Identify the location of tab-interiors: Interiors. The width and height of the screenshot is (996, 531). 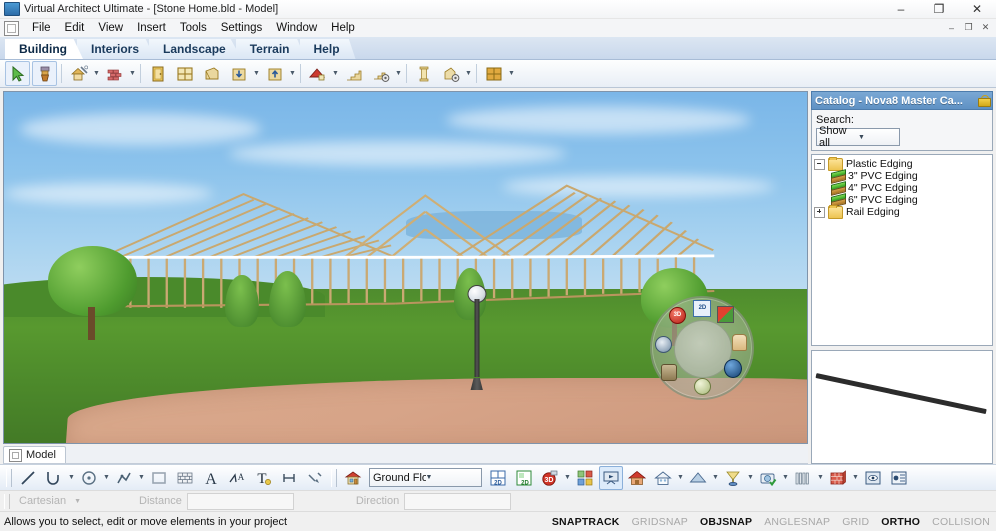
(116, 49).